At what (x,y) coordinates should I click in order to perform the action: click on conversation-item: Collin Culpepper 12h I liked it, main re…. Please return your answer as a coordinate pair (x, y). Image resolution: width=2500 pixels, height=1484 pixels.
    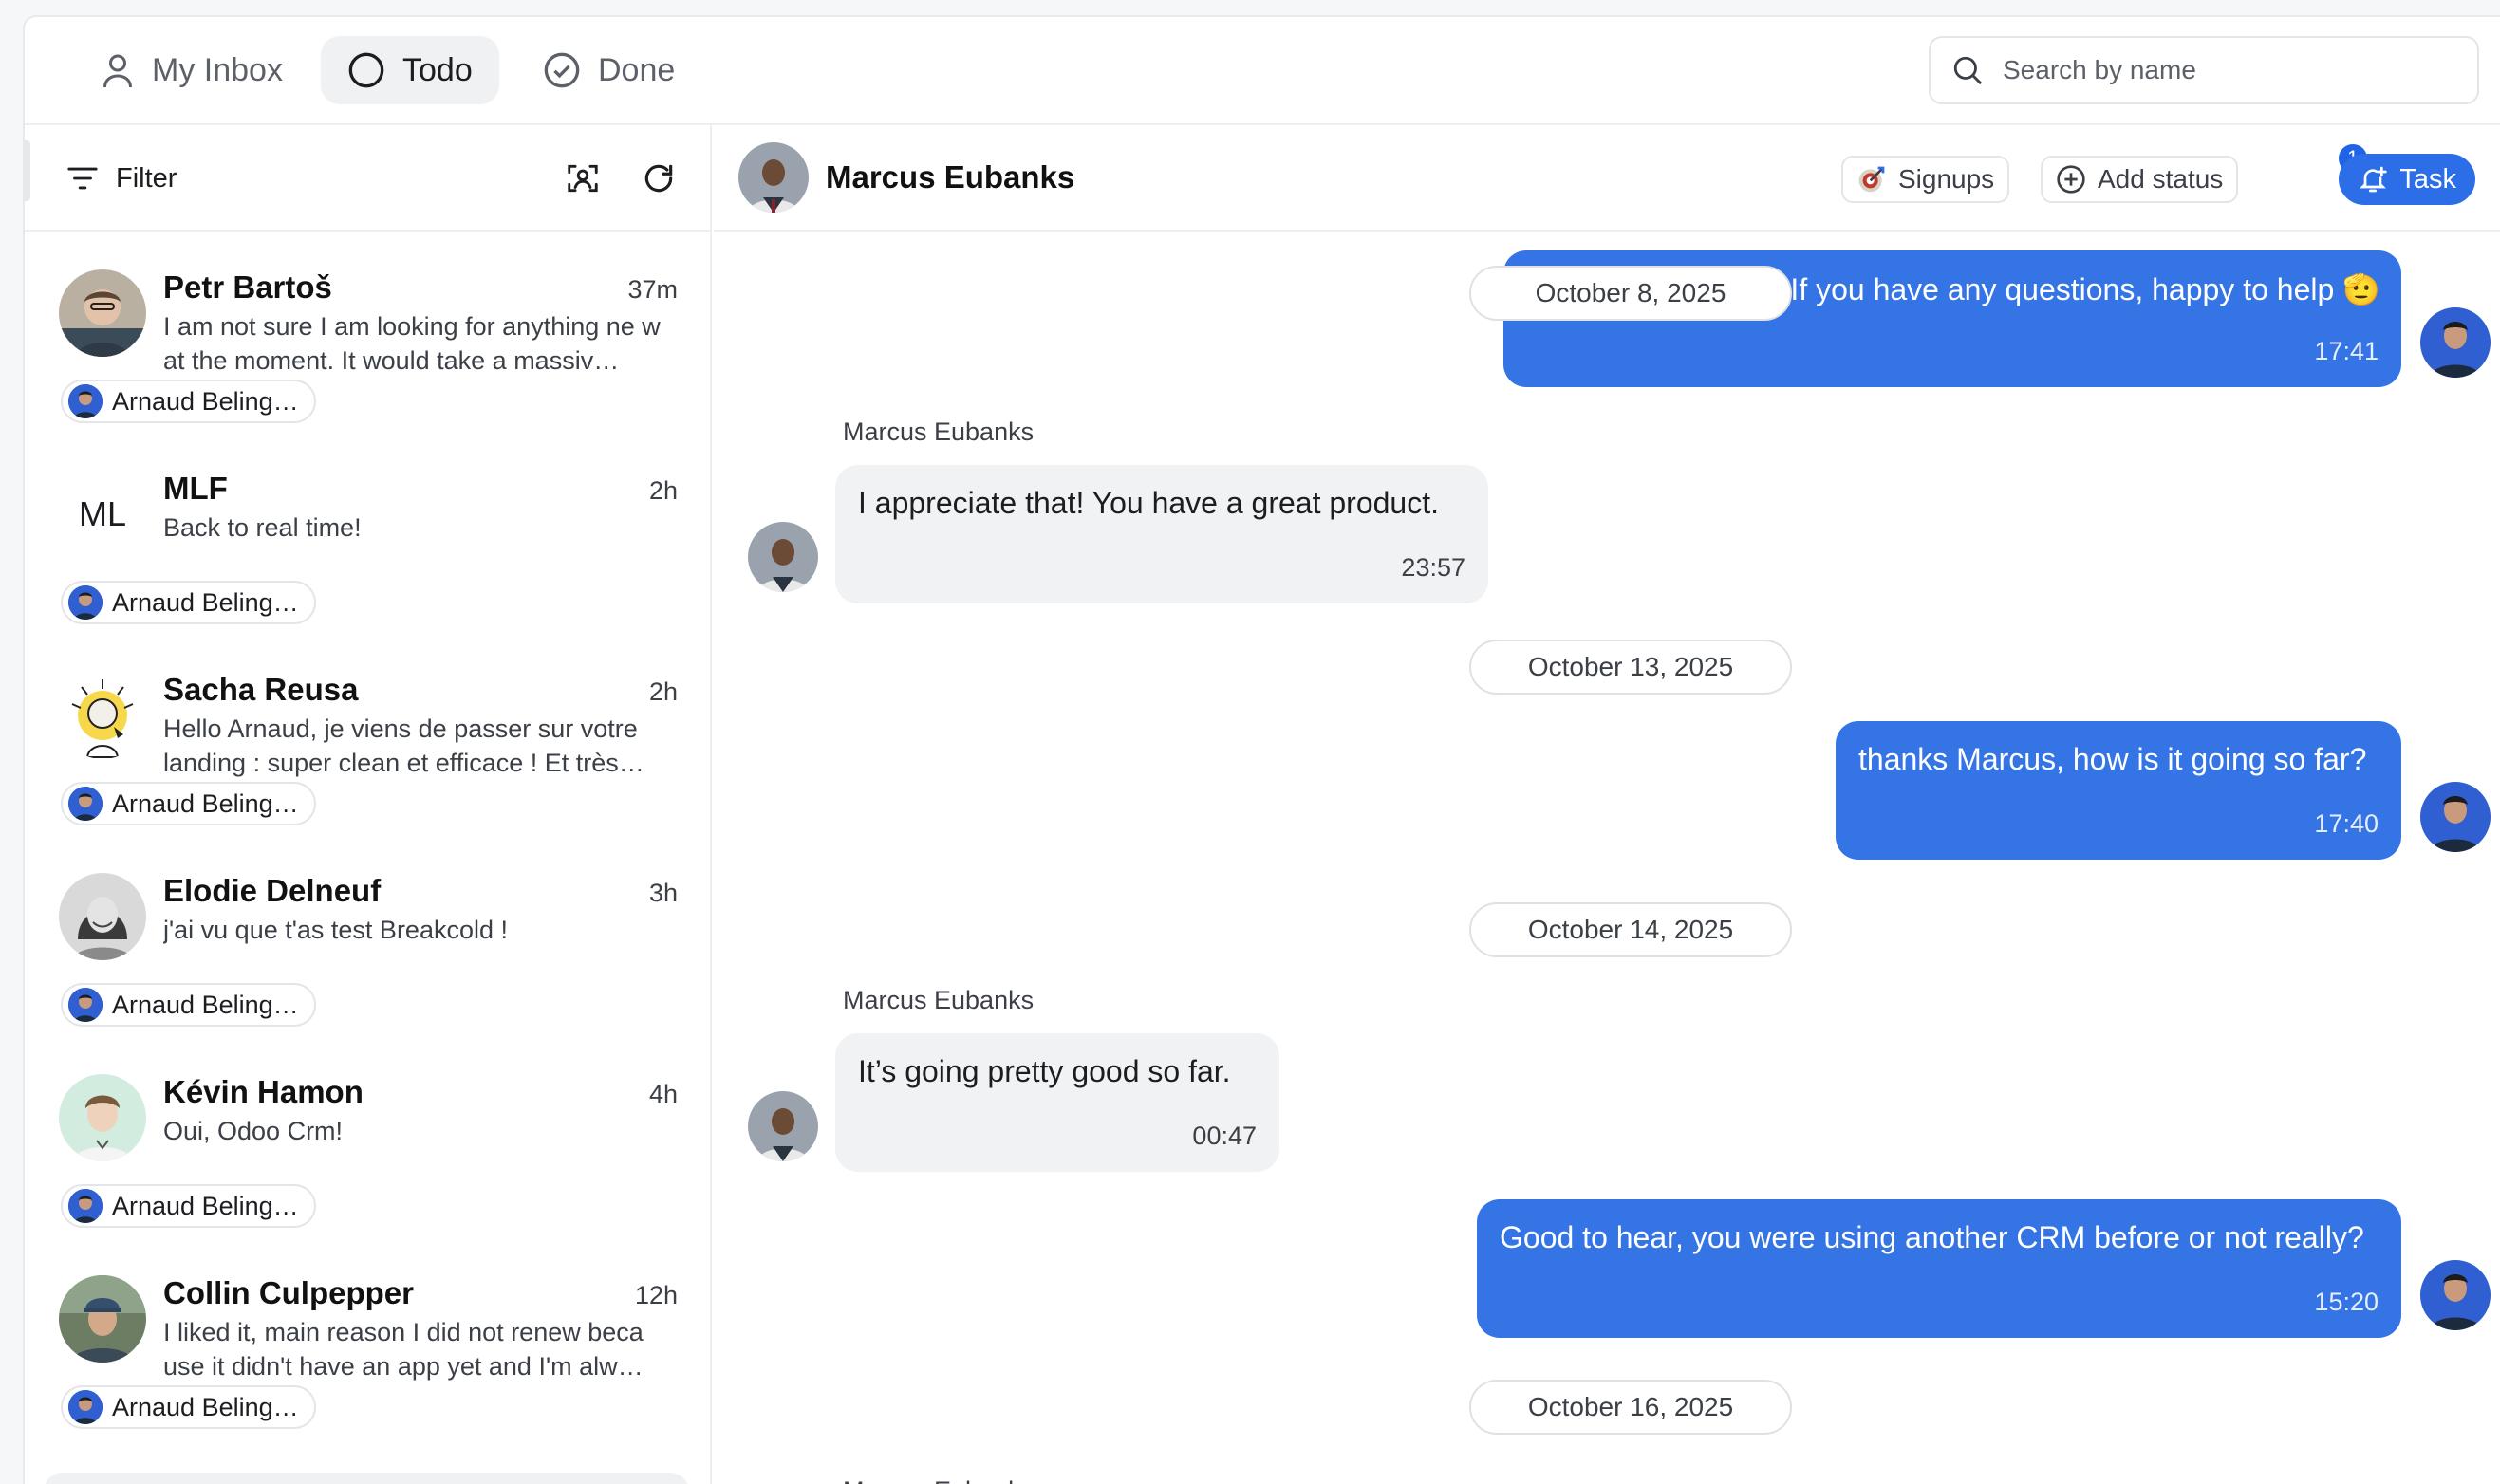
    Looking at the image, I should click on (368, 1356).